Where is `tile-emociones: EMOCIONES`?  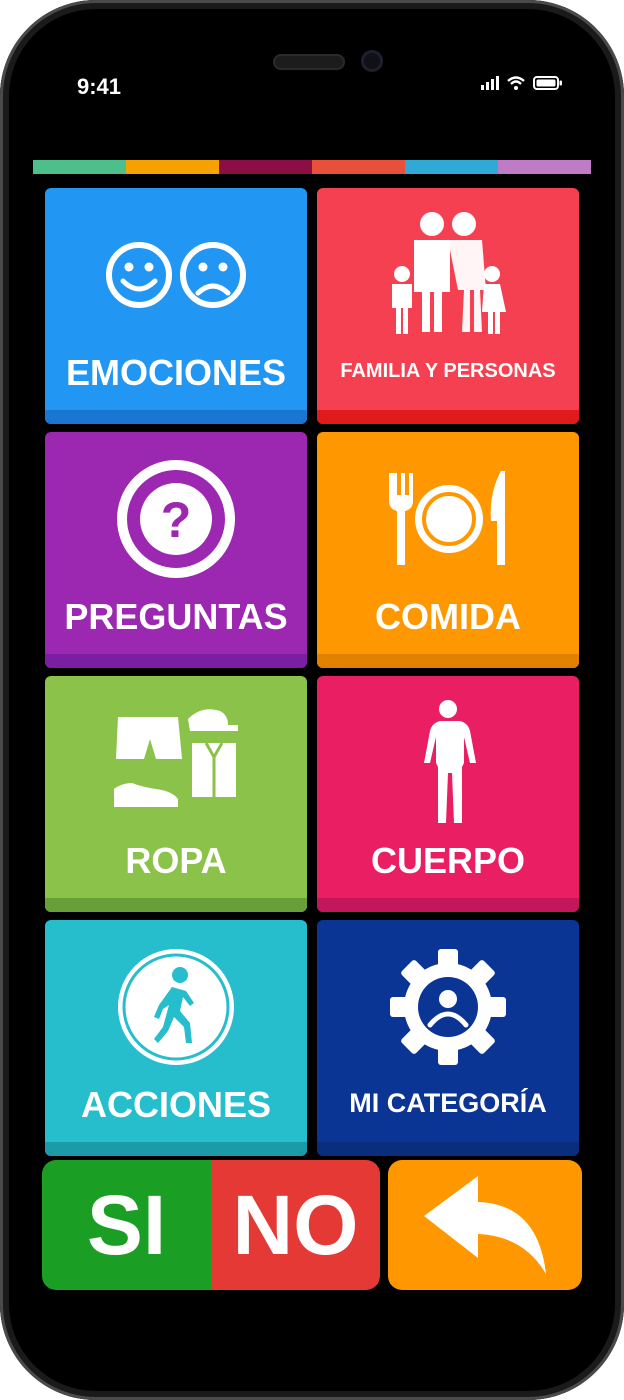
tile-emociones: EMOCIONES is located at coordinates (176, 306).